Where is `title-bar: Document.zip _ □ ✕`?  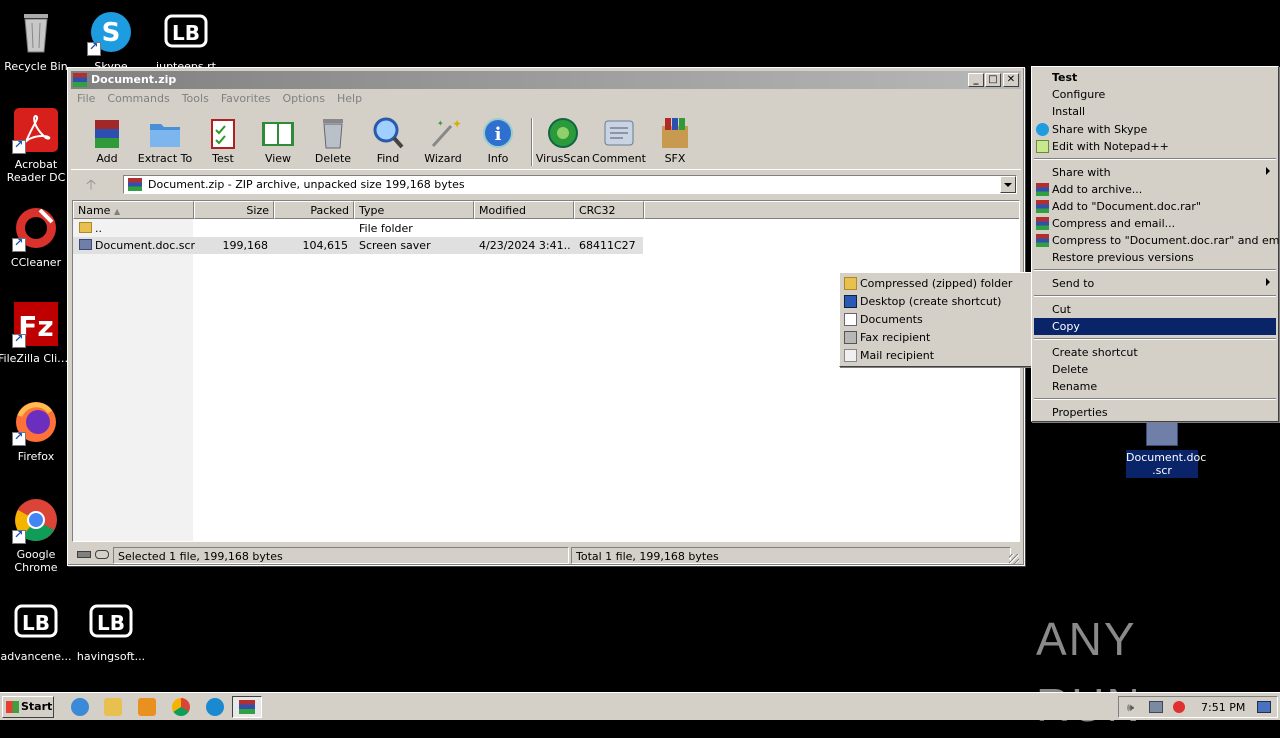
title-bar: Document.zip _ □ ✕ is located at coordinates (546, 80).